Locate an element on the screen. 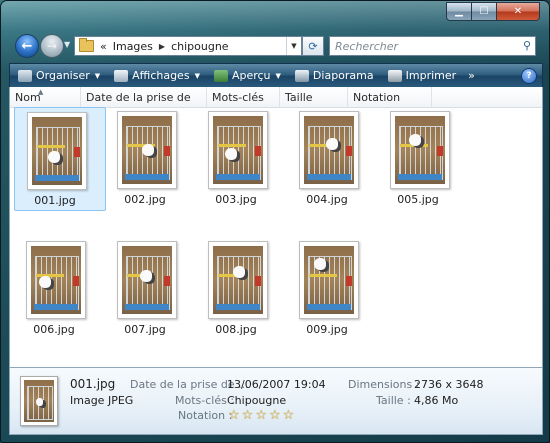  help-icon: ? is located at coordinates (529, 76).